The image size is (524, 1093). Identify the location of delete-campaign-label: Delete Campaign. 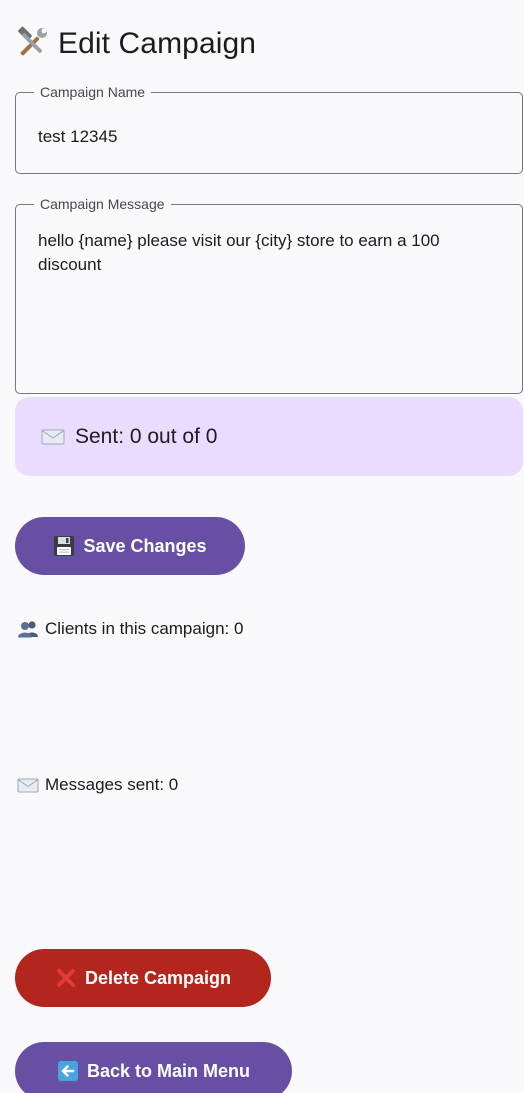
(158, 977).